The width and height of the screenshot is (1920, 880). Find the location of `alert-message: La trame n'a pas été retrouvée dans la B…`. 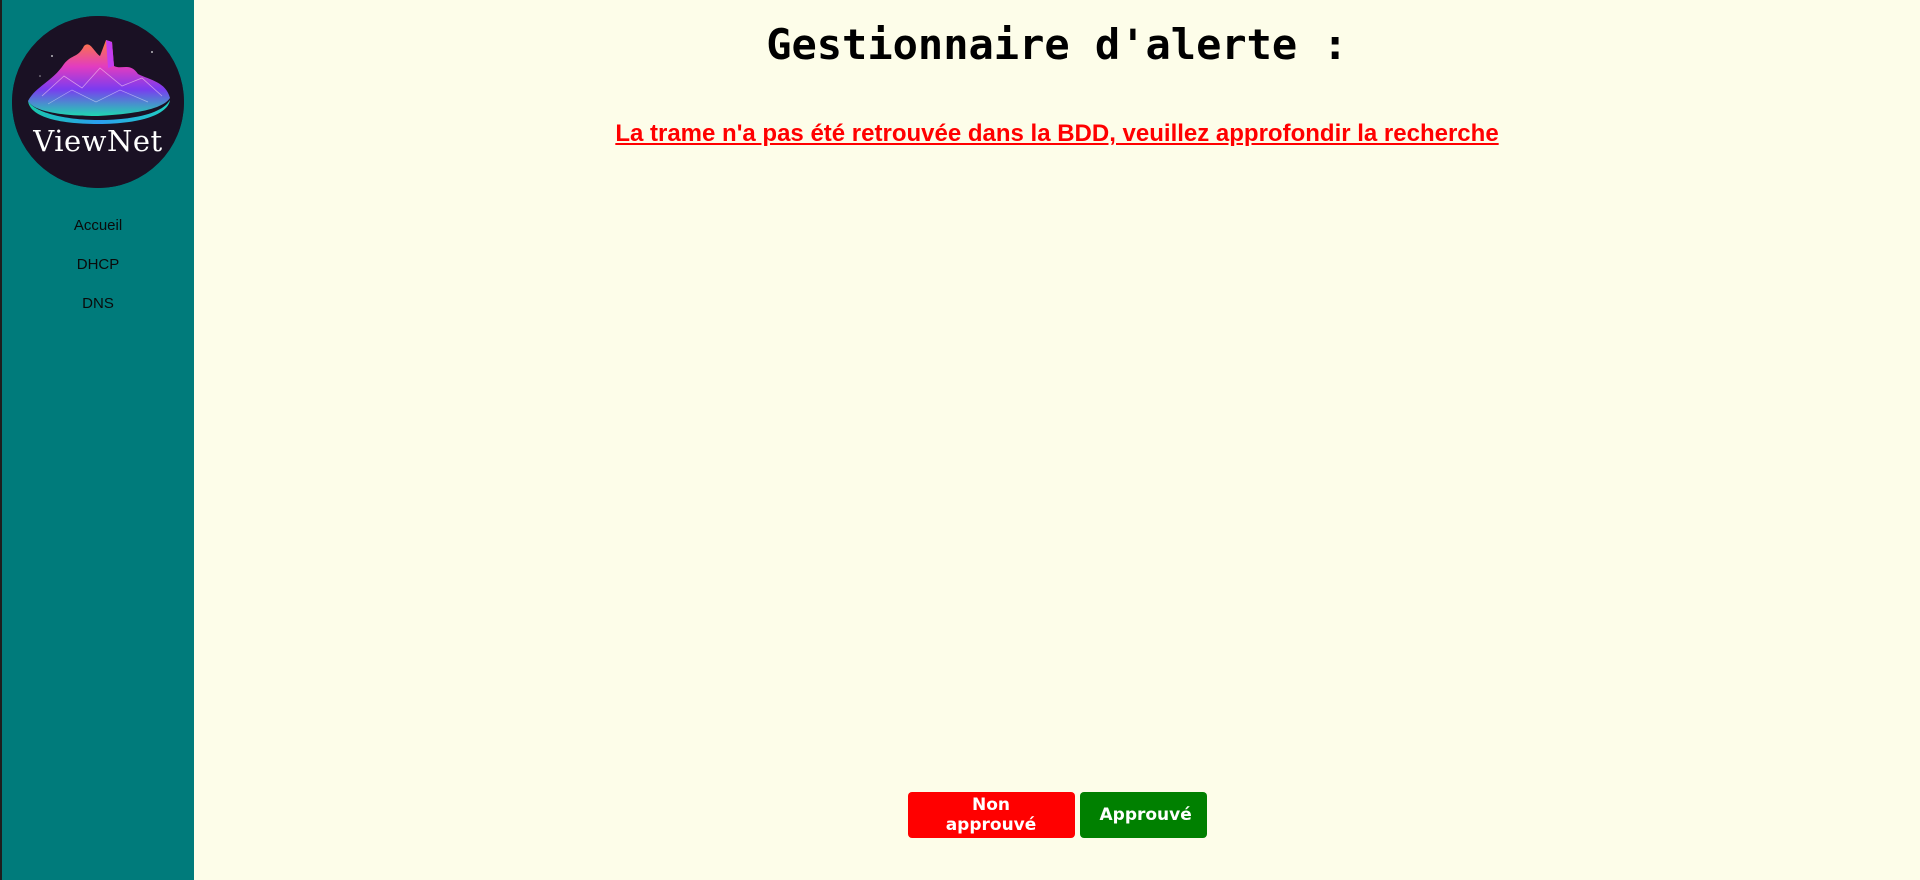

alert-message: La trame n'a pas été retrouvée dans la B… is located at coordinates (1057, 133).